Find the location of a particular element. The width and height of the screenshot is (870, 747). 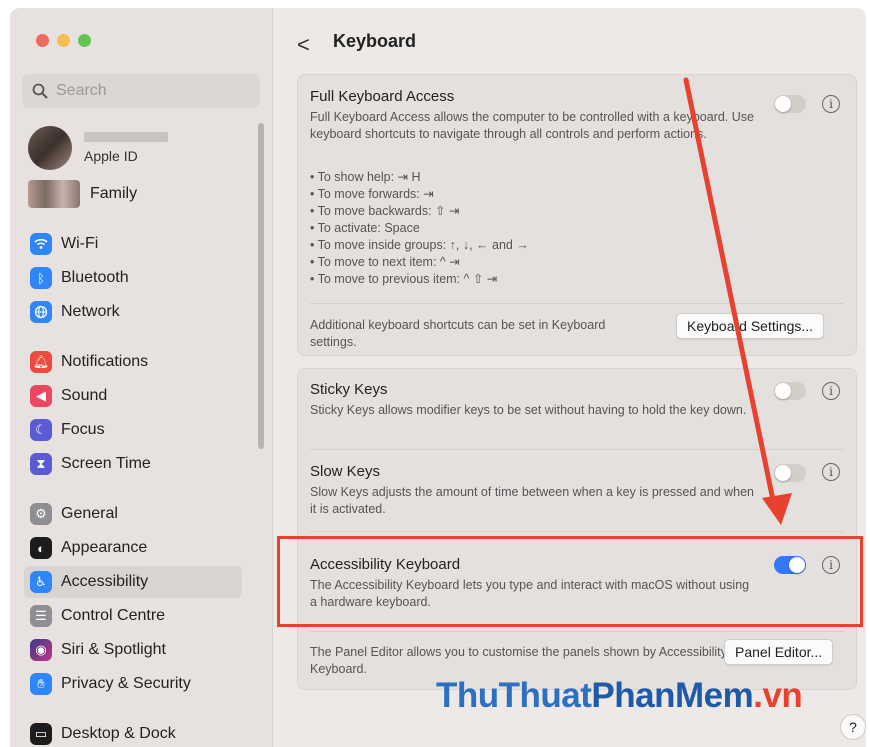

annotation-arrow-icon is located at coordinates (737, 301).